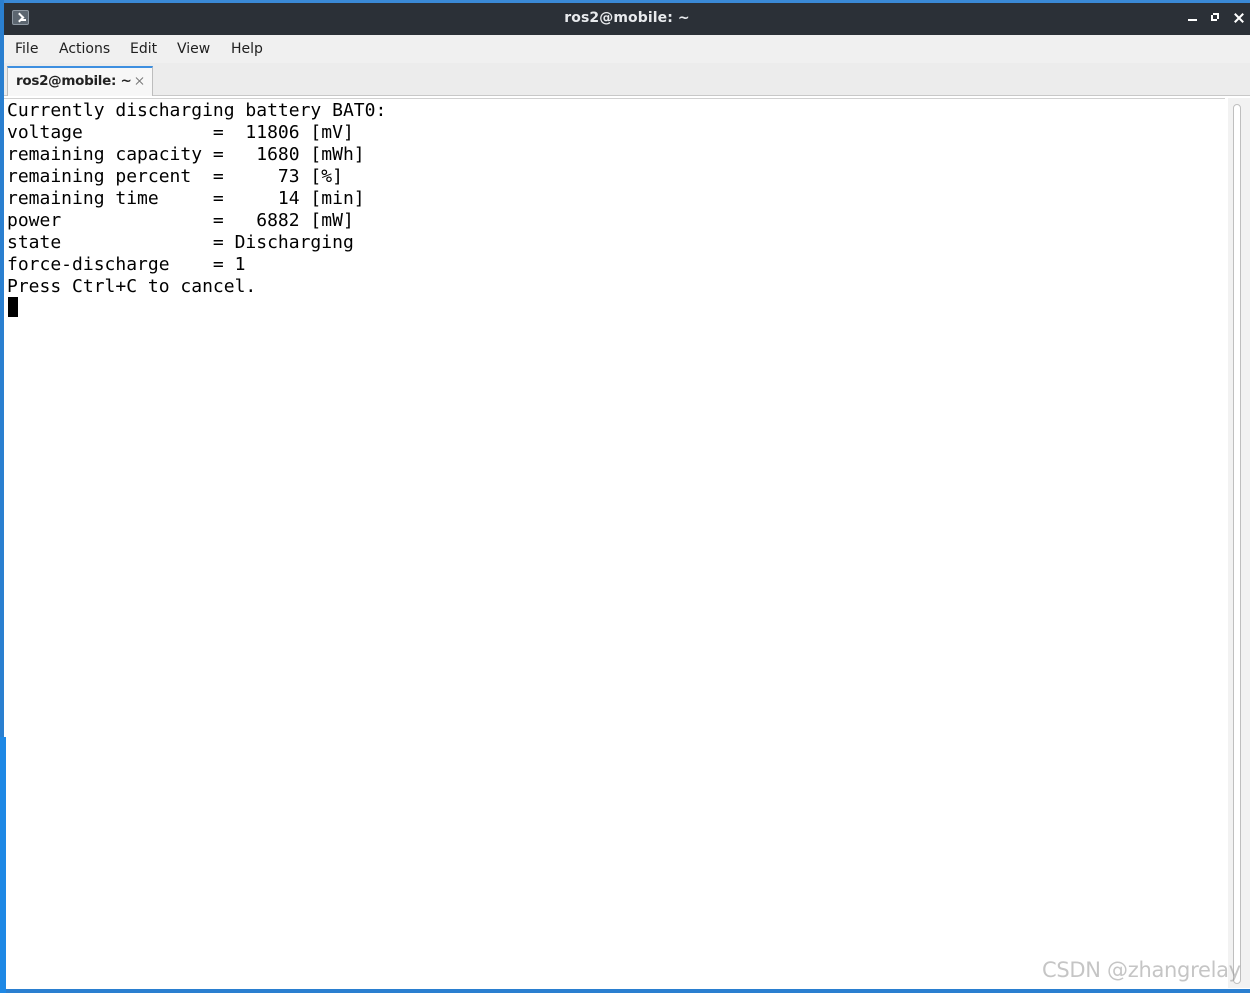 The width and height of the screenshot is (1250, 993). What do you see at coordinates (627, 991) in the screenshot?
I see `window-border-bottom` at bounding box center [627, 991].